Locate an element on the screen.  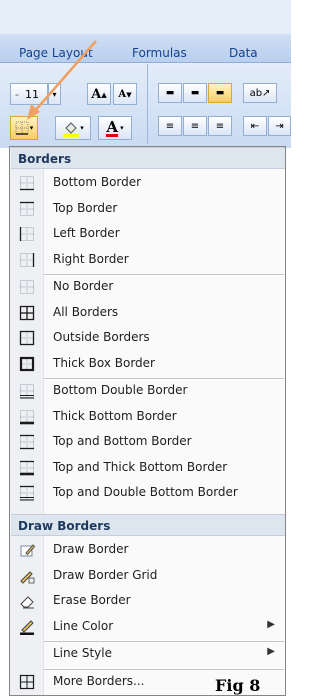
menu-item-left-border: Left Border is located at coordinates (148, 234).